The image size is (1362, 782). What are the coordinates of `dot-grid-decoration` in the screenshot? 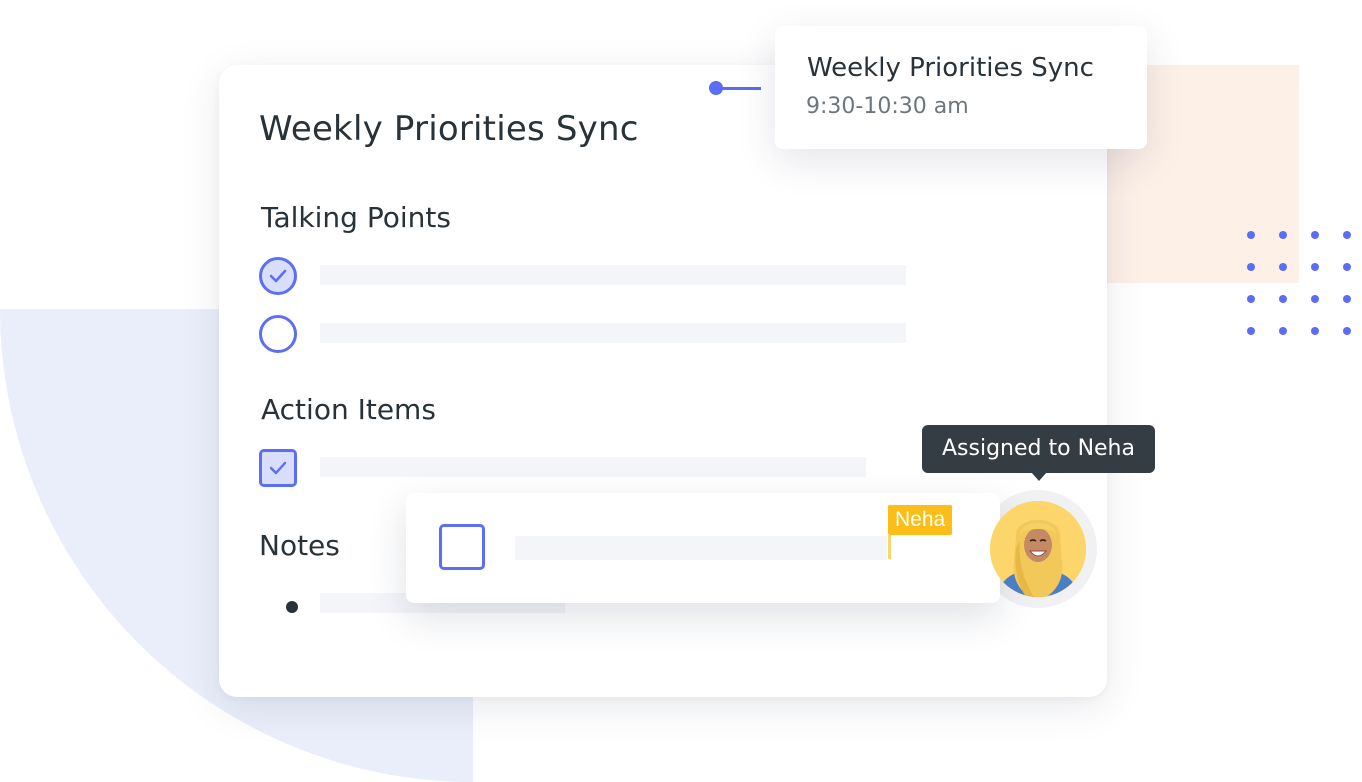 It's located at (1301, 285).